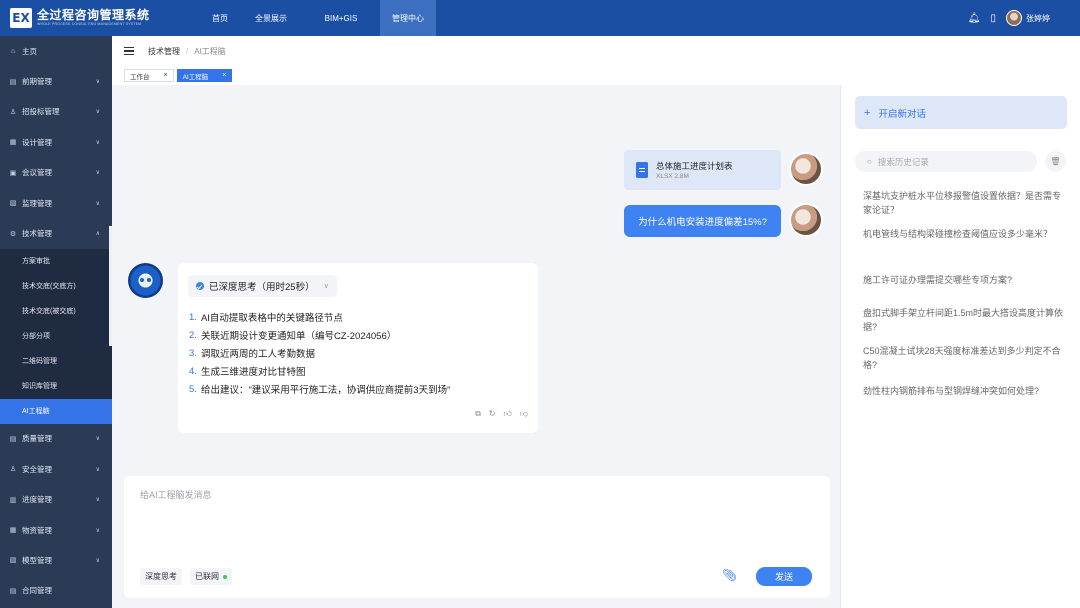 The image size is (1080, 608). I want to click on tab-workbench: 工作台 ×, so click(149, 75).